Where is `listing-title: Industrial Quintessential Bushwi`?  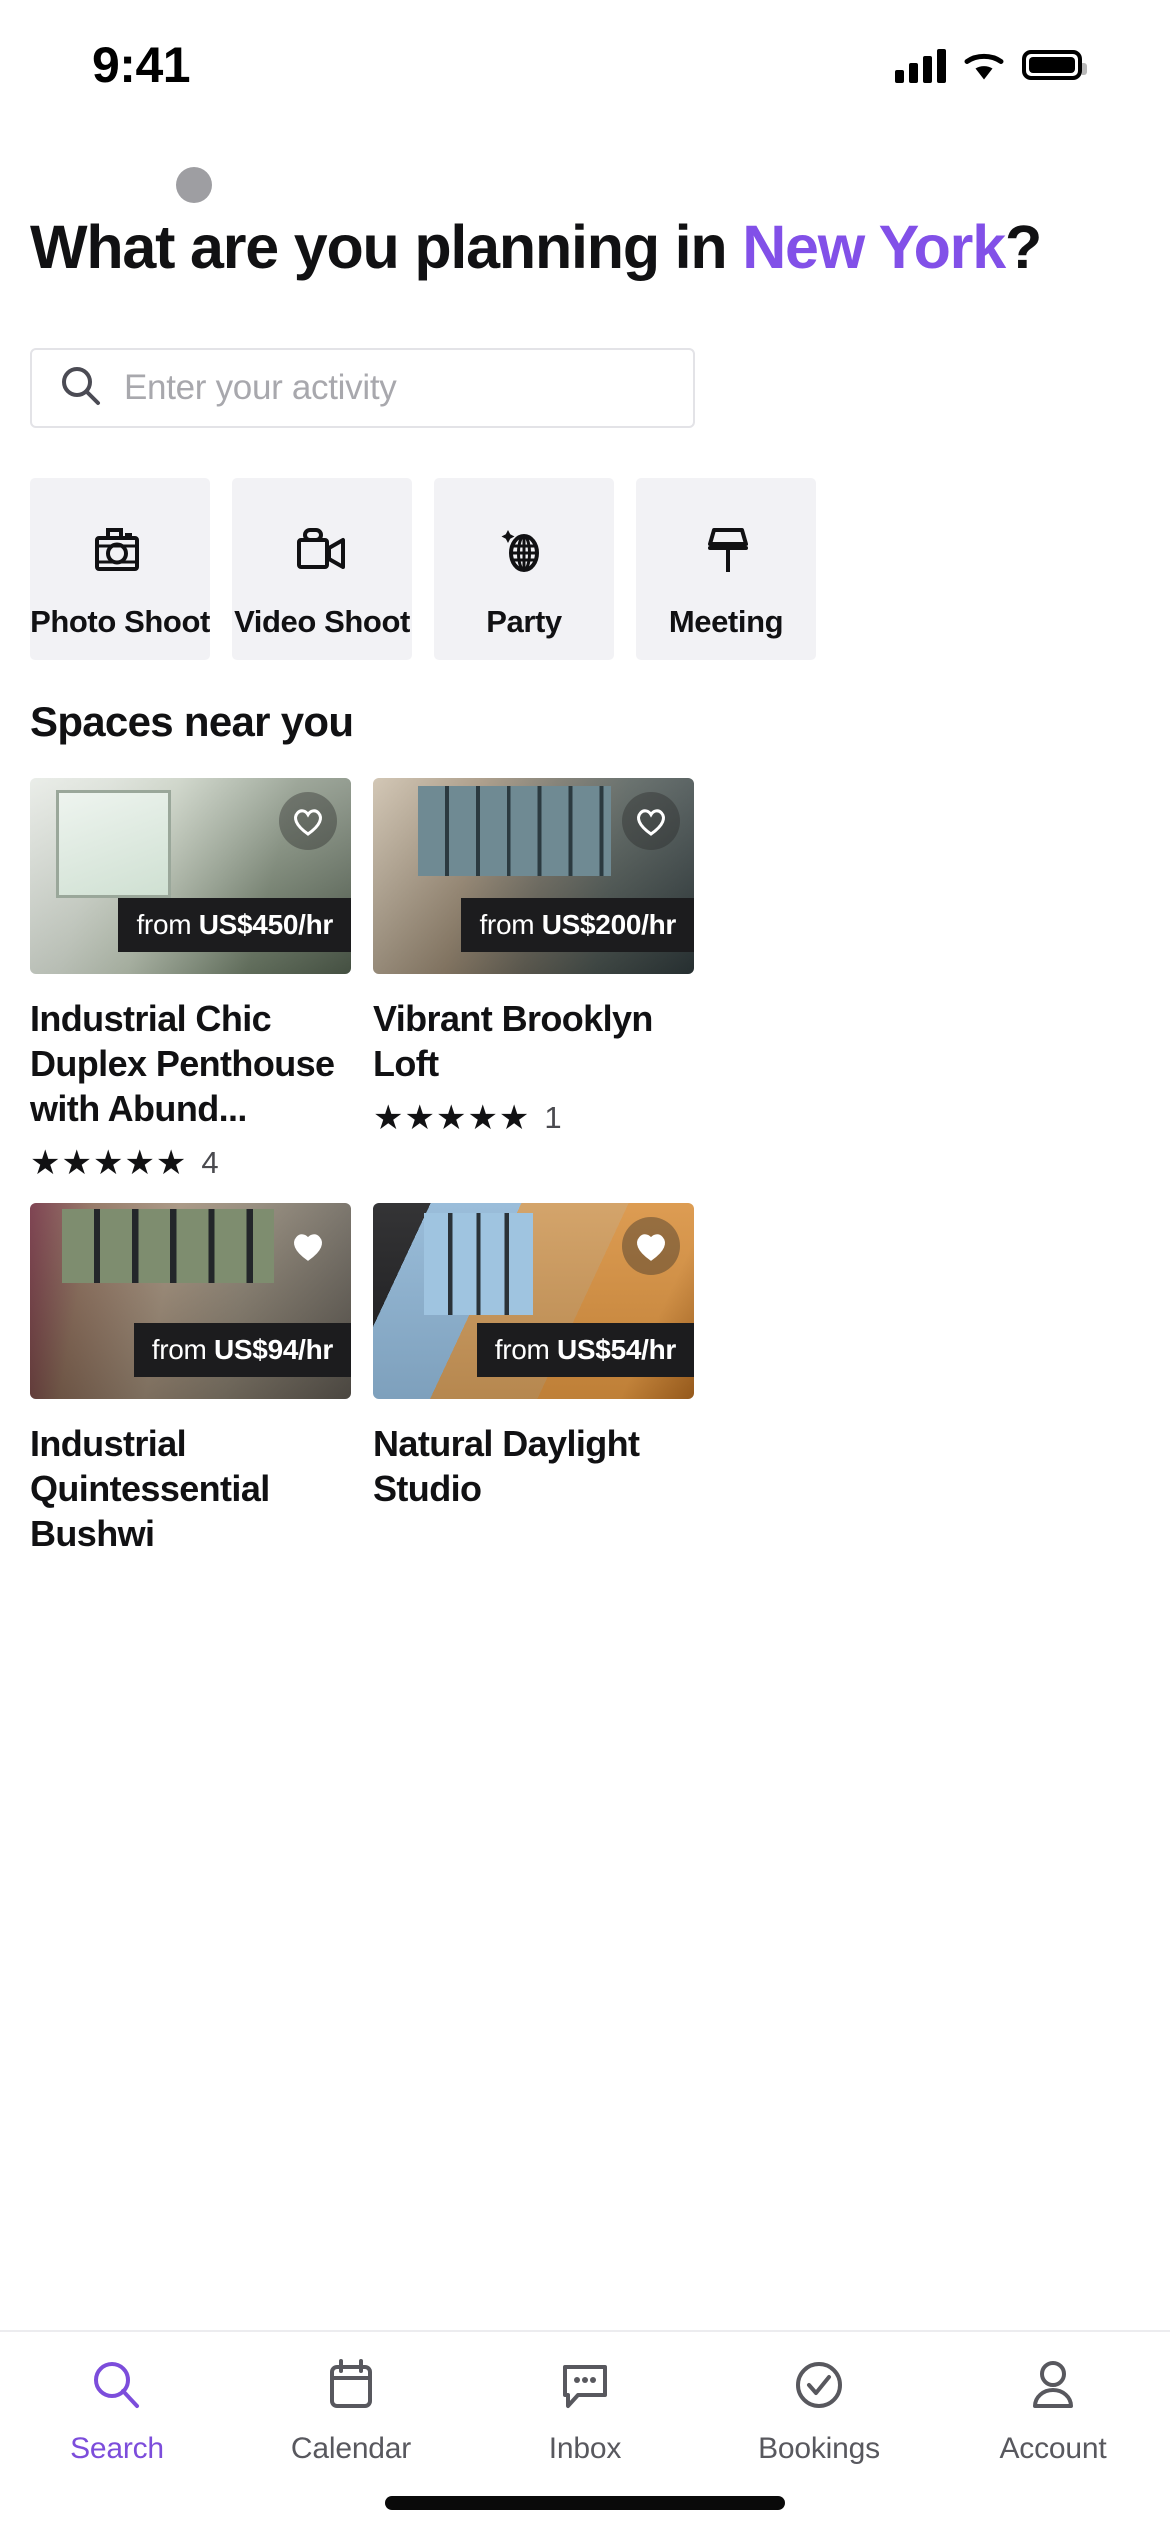
listing-title: Industrial Quintessential Bushwi is located at coordinates (150, 1488).